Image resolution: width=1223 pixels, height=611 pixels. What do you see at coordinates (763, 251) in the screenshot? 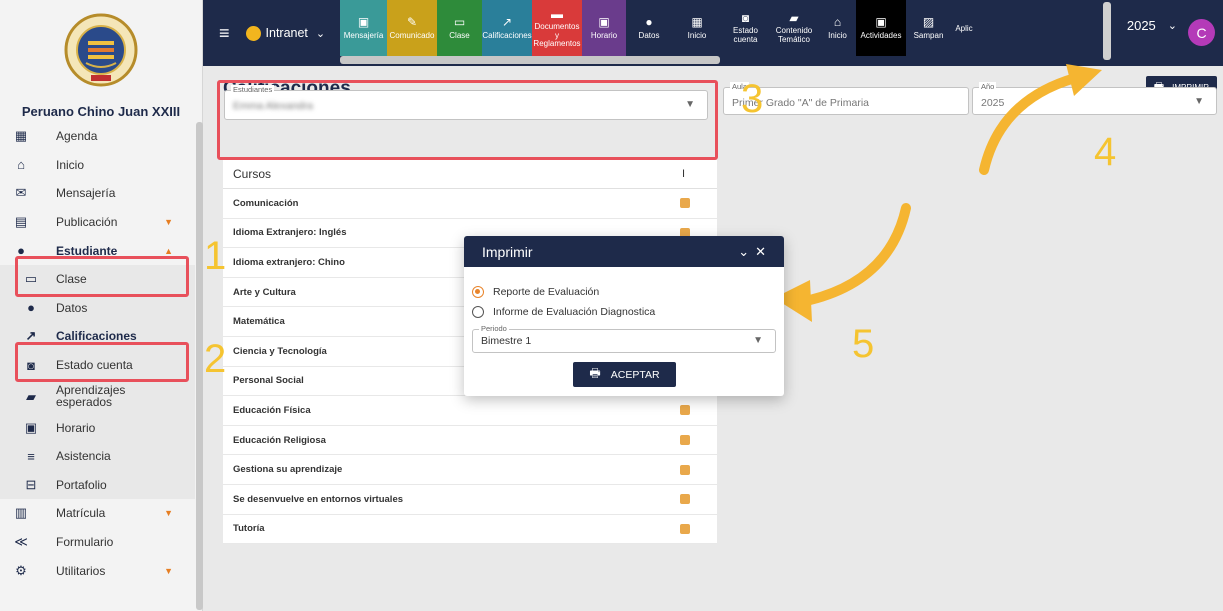
I see `close-icon: ✕` at bounding box center [763, 251].